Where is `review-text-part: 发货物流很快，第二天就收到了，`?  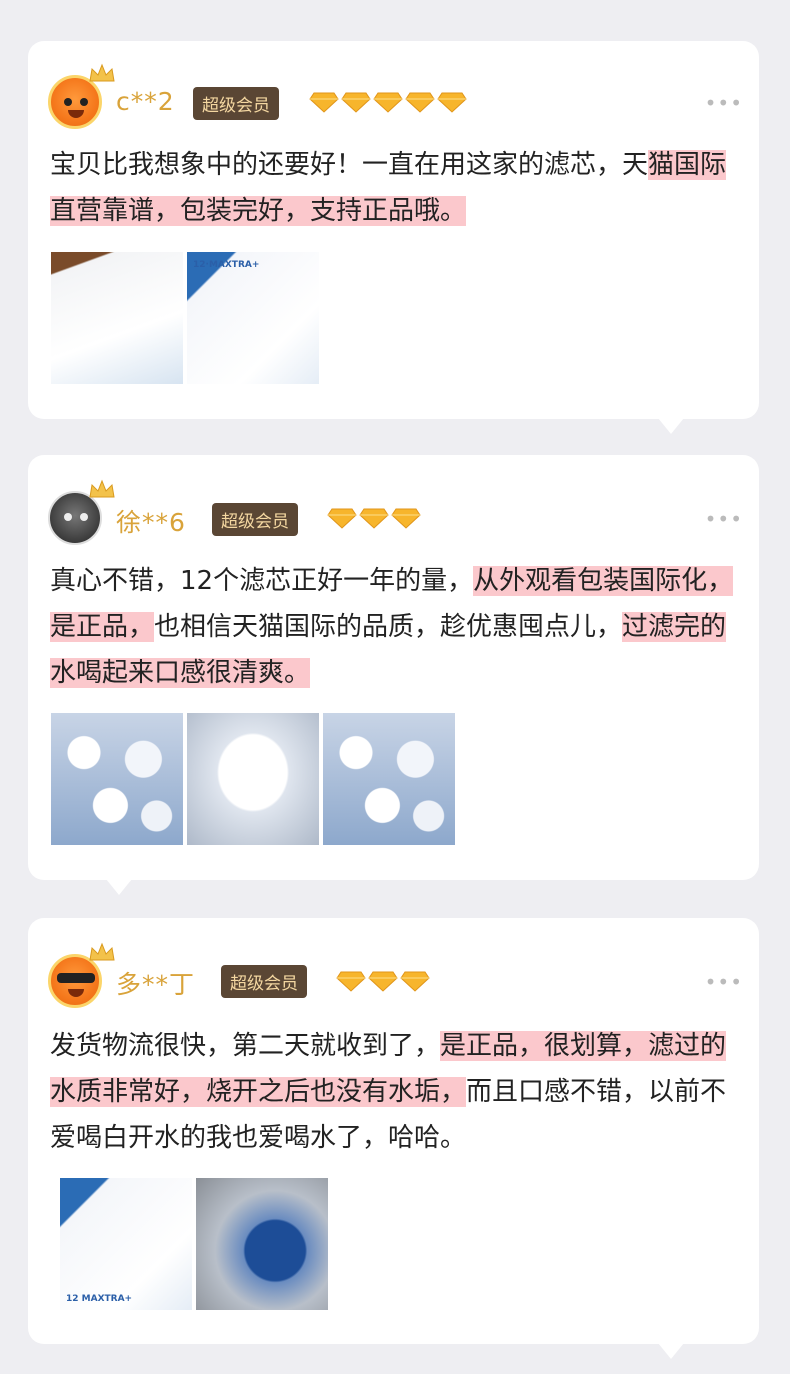 review-text-part: 发货物流很快，第二天就收到了， is located at coordinates (245, 1046).